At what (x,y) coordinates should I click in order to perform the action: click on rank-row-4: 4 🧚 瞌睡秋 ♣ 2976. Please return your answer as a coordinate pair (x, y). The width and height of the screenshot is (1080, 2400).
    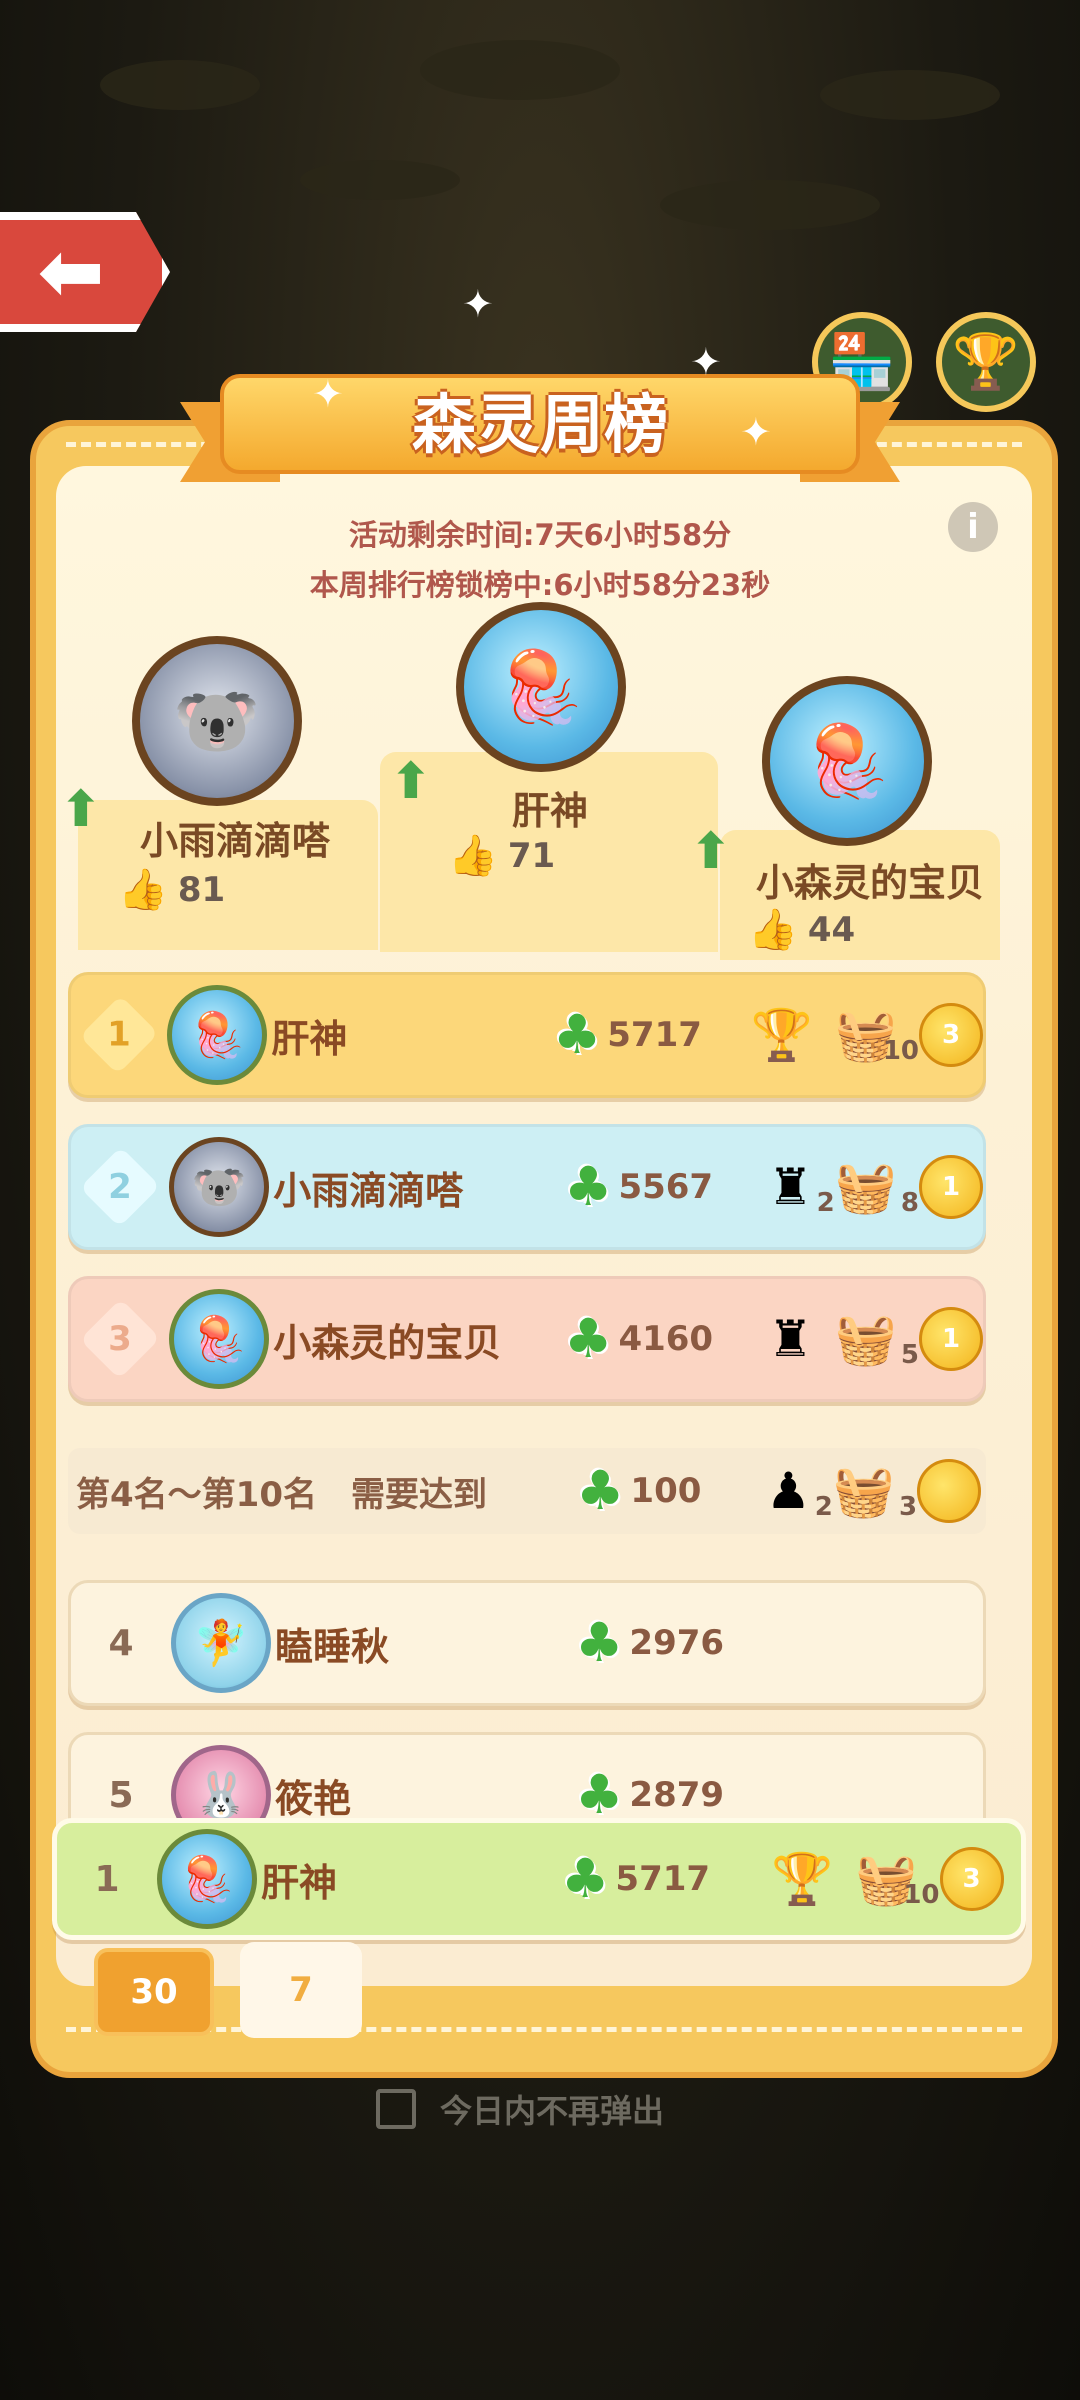
    Looking at the image, I should click on (527, 1643).